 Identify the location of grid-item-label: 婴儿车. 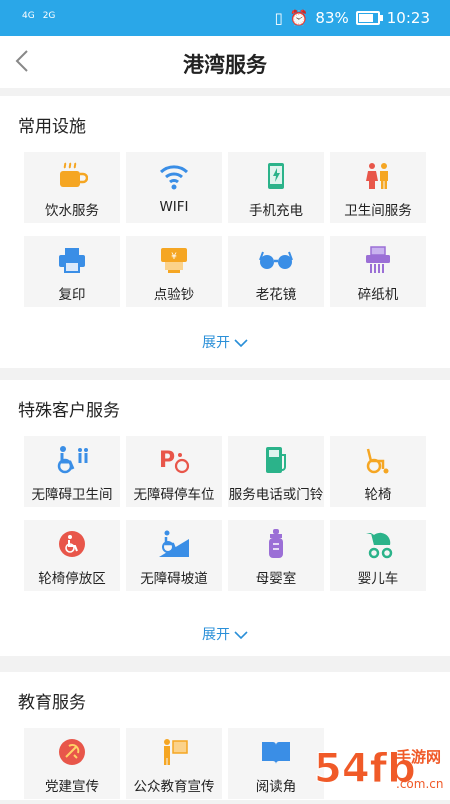
(378, 579).